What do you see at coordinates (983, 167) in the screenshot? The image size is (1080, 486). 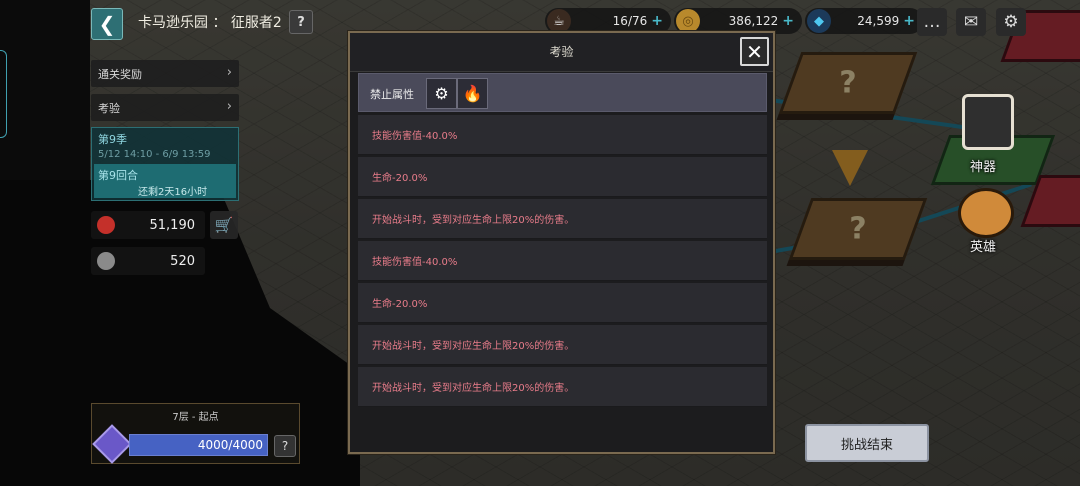 I see `artifact-label: 神器` at bounding box center [983, 167].